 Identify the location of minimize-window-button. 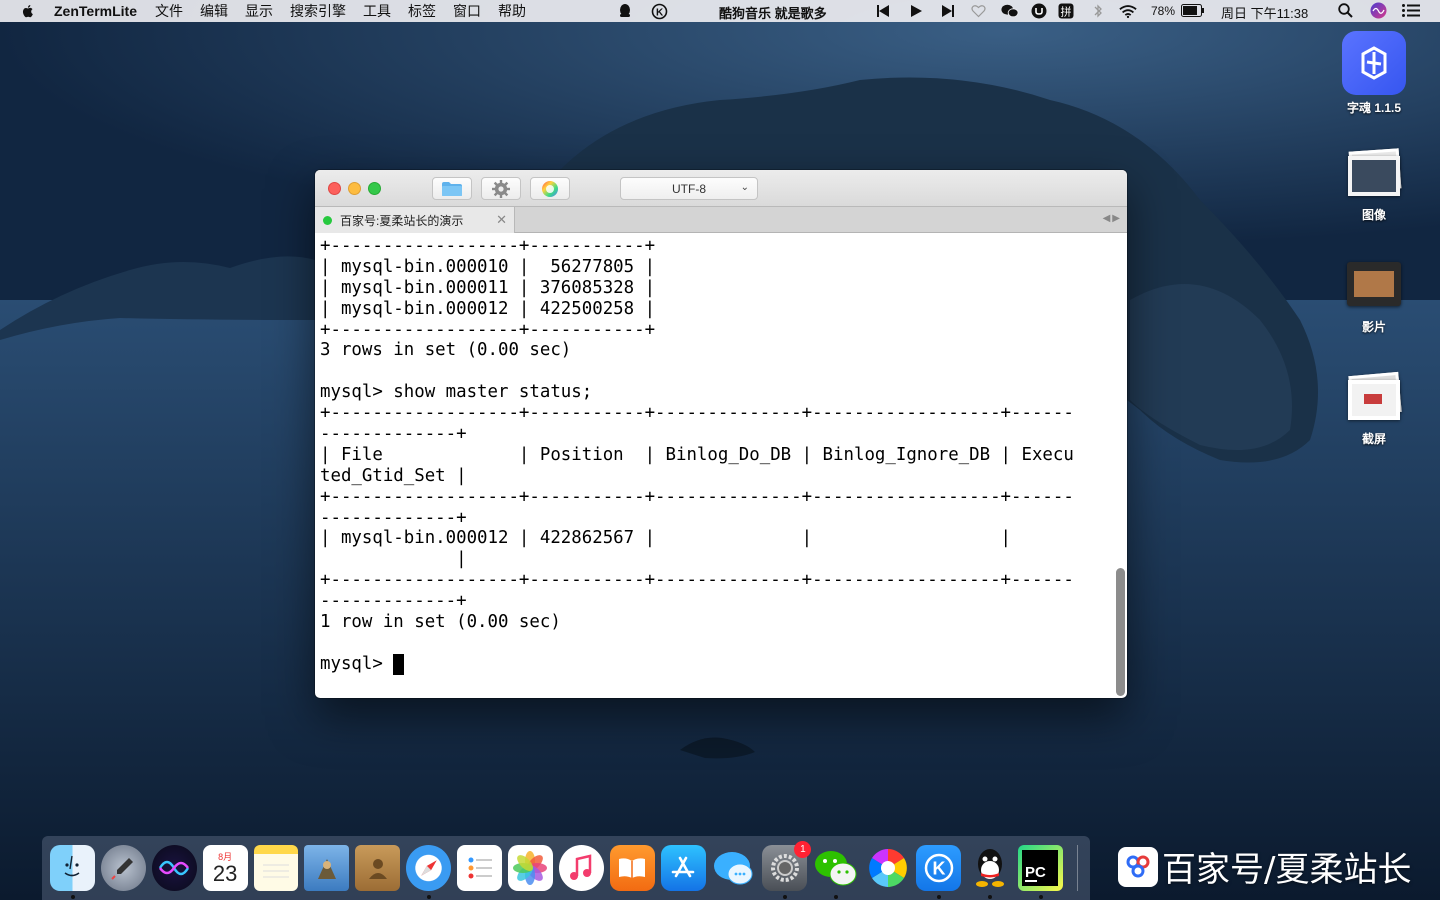
(354, 188).